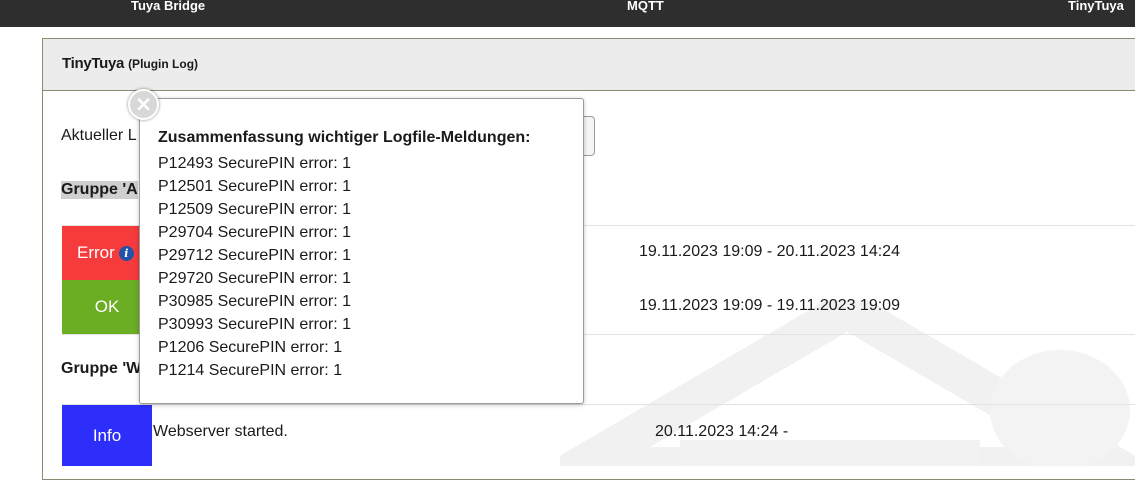 This screenshot has height=480, width=1135. I want to click on list-item: P29704 SecurePIN error: 1, so click(254, 232).